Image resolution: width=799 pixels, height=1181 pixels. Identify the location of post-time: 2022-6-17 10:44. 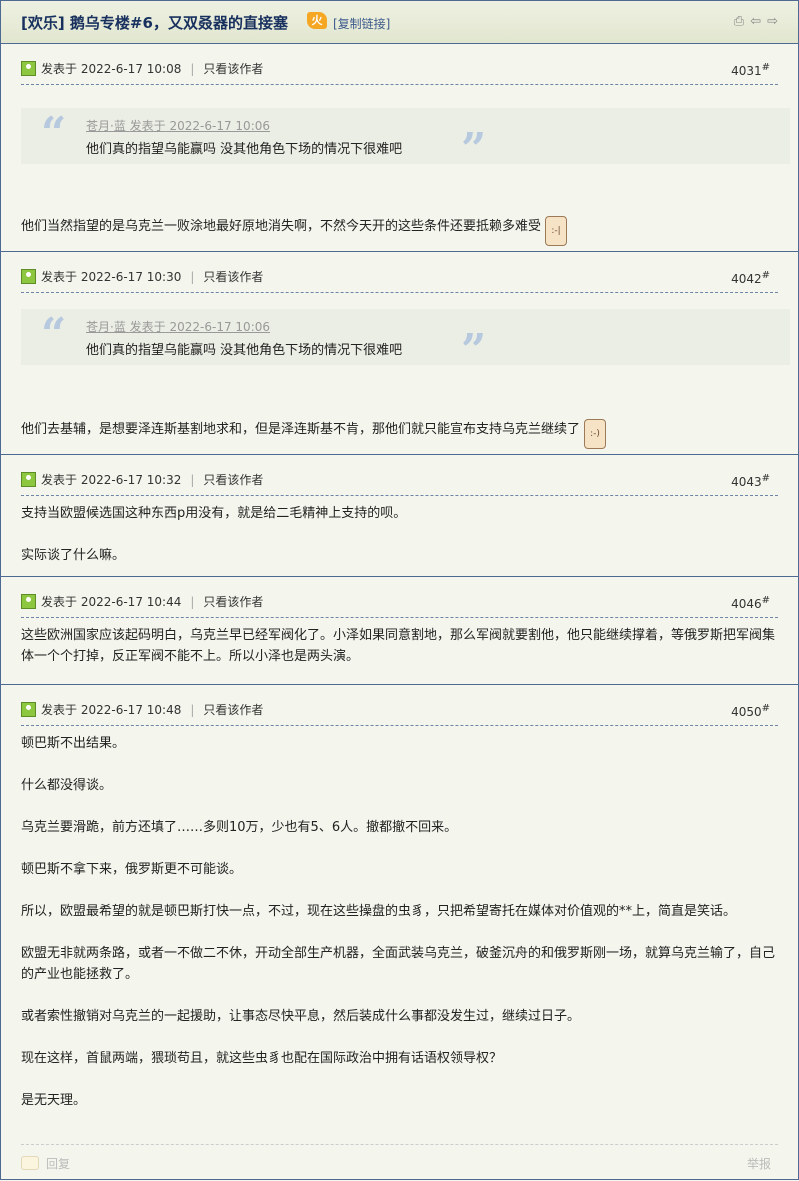
(131, 602).